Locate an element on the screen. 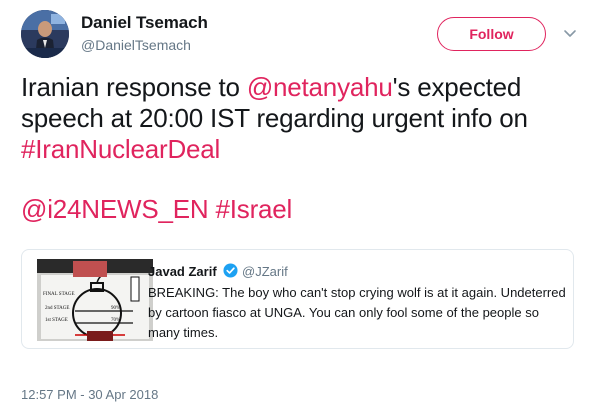 The height and width of the screenshot is (416, 600). final-stage-label: FINAL STAGE is located at coordinates (59, 294).